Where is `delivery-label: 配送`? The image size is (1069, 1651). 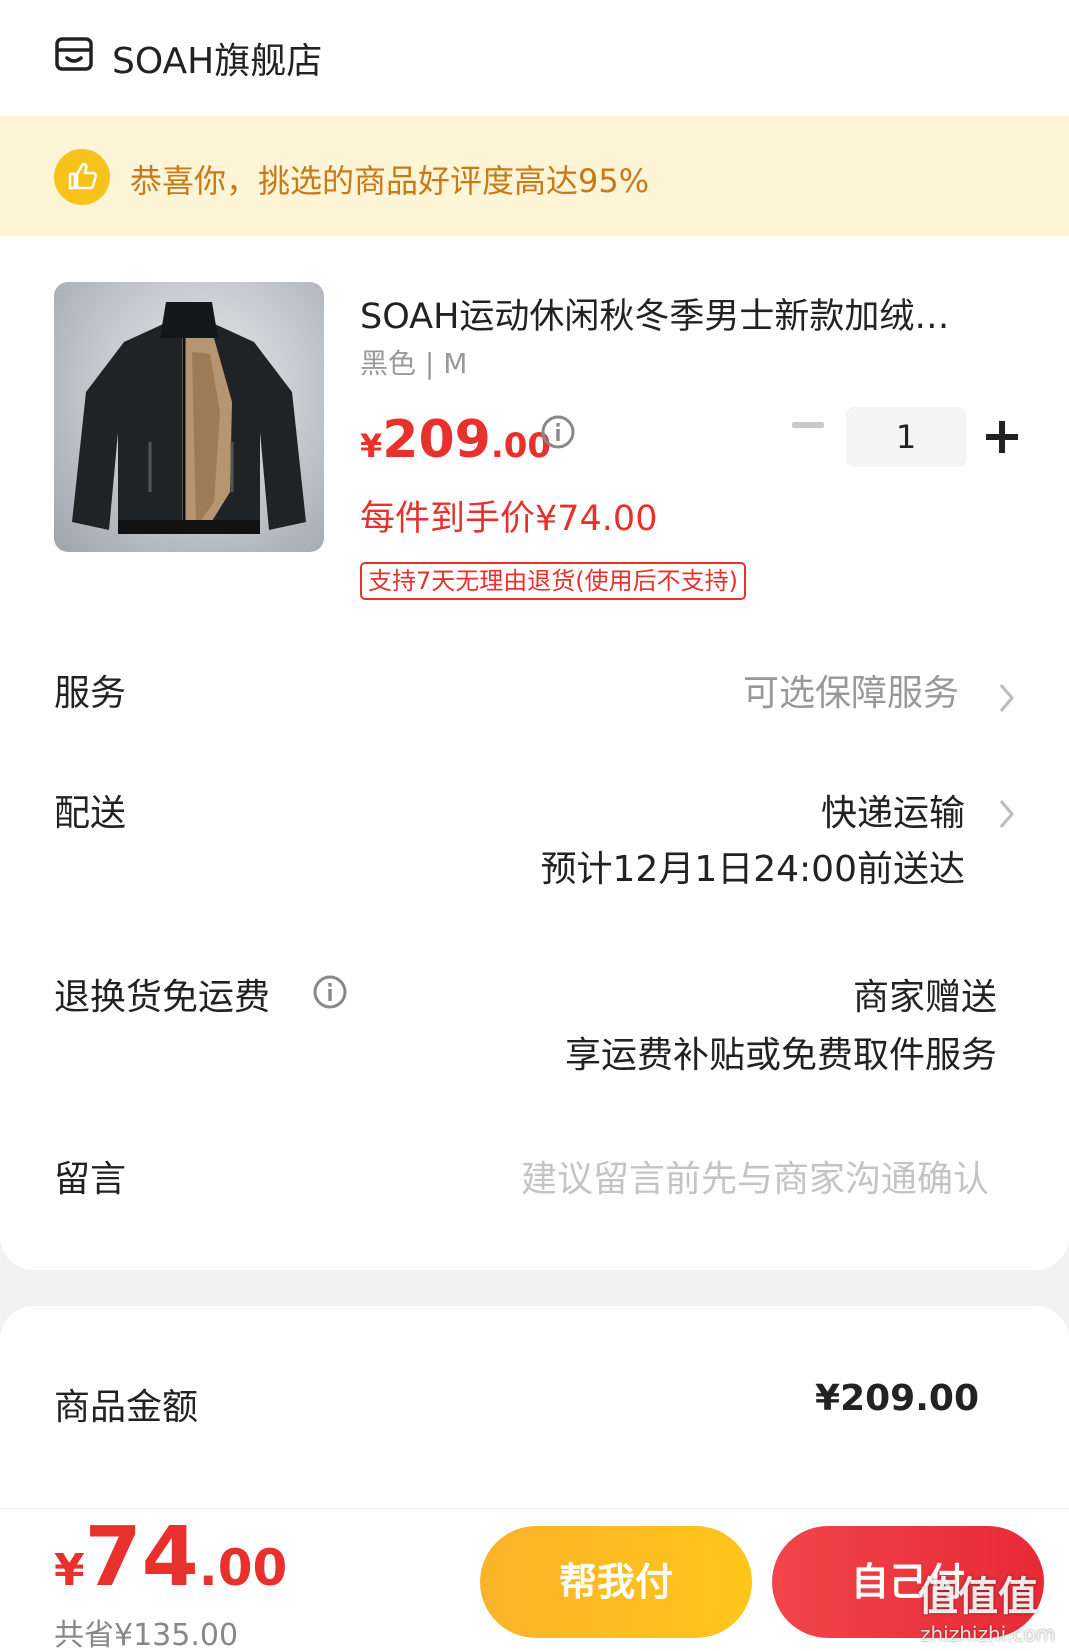
delivery-label: 配送 is located at coordinates (90, 813).